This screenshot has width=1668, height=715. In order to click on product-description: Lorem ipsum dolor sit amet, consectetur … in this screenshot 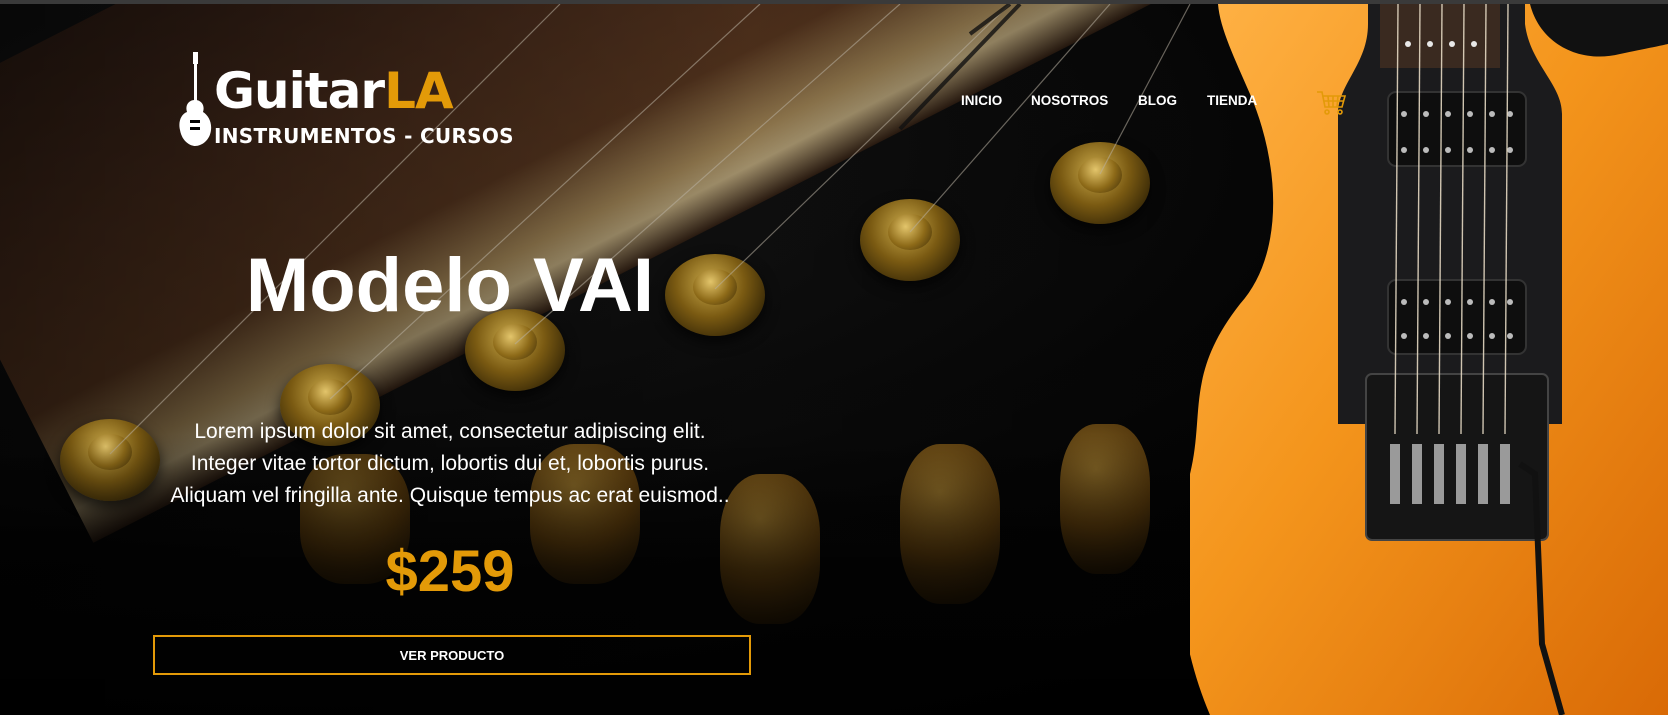, I will do `click(450, 464)`.